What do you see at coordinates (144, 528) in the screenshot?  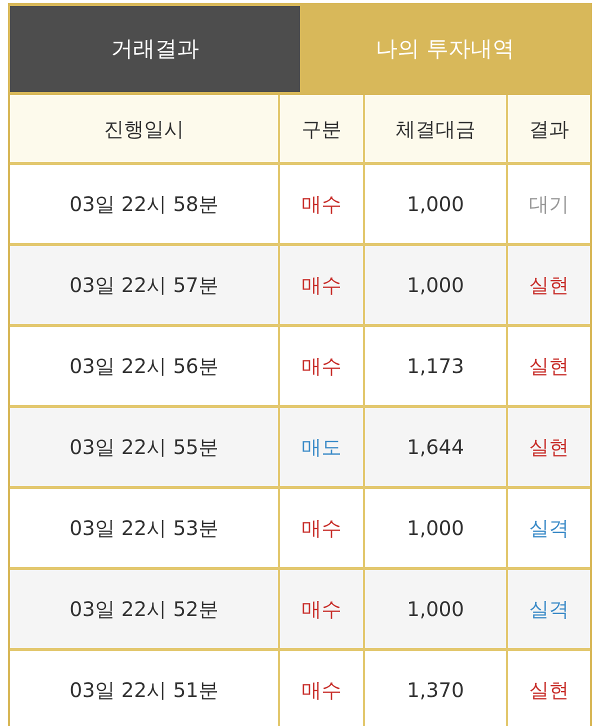 I see `table-cell-text: 03일 22시 53분` at bounding box center [144, 528].